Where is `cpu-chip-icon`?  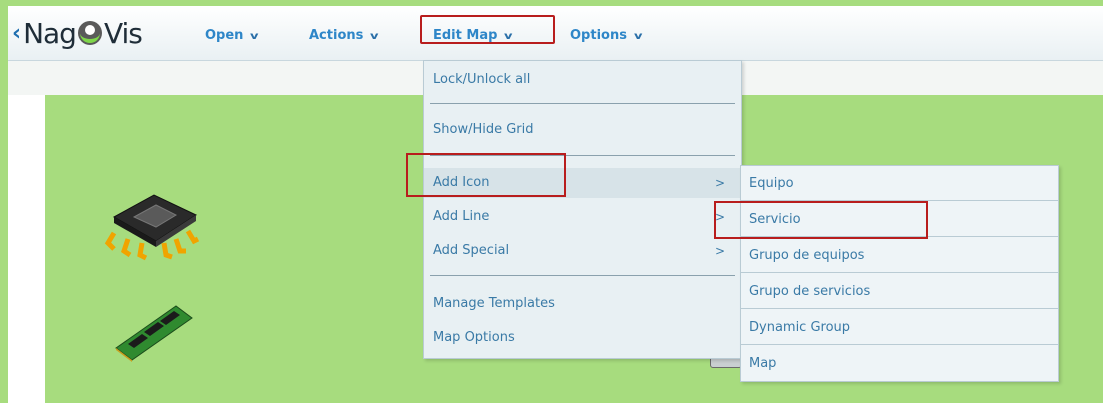
cpu-chip-icon is located at coordinates (154, 221).